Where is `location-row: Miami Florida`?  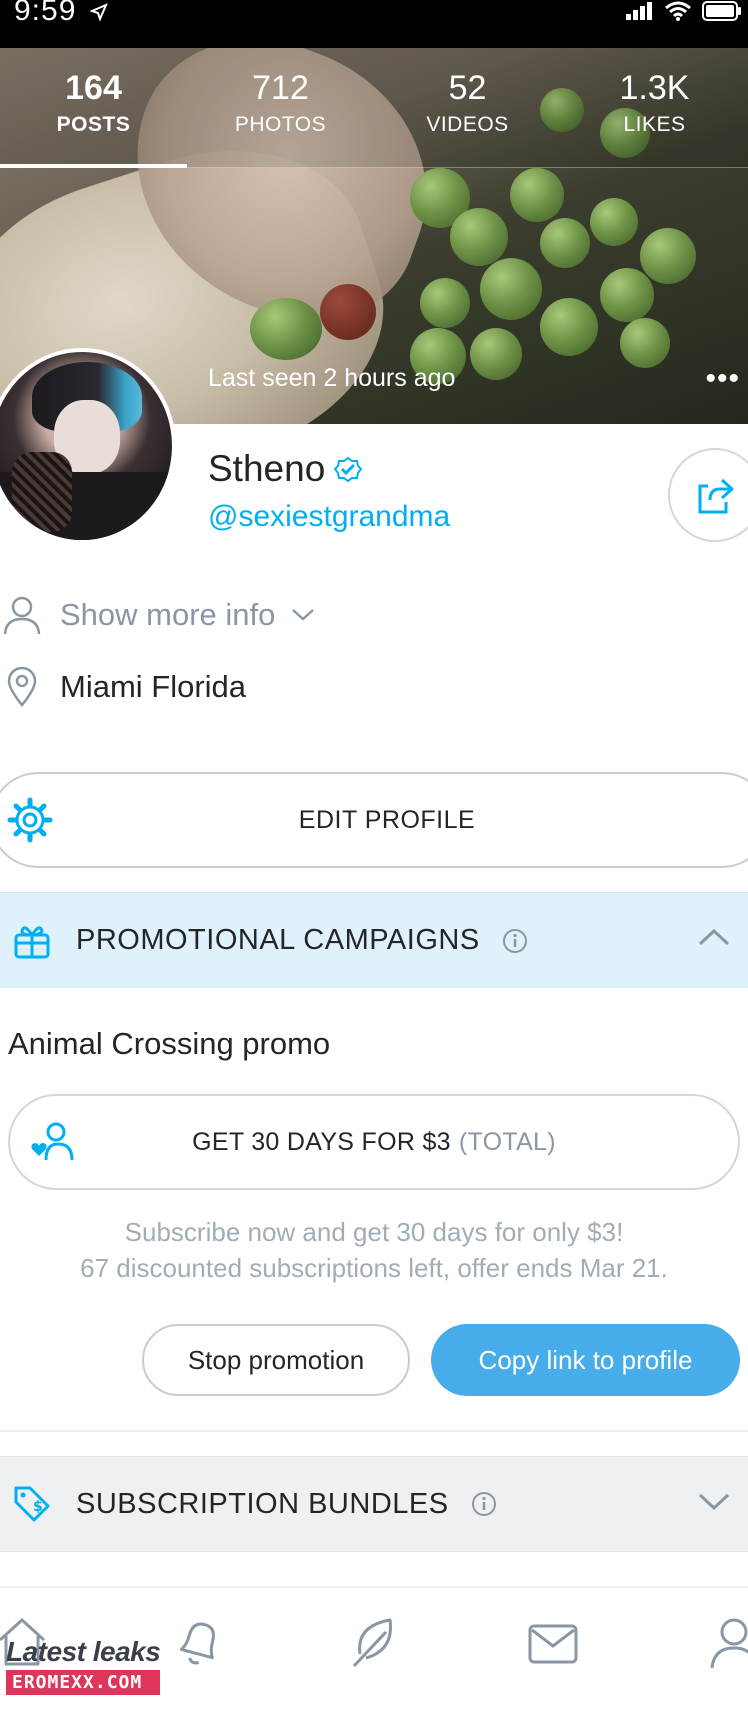 location-row: Miami Florida is located at coordinates (123, 687).